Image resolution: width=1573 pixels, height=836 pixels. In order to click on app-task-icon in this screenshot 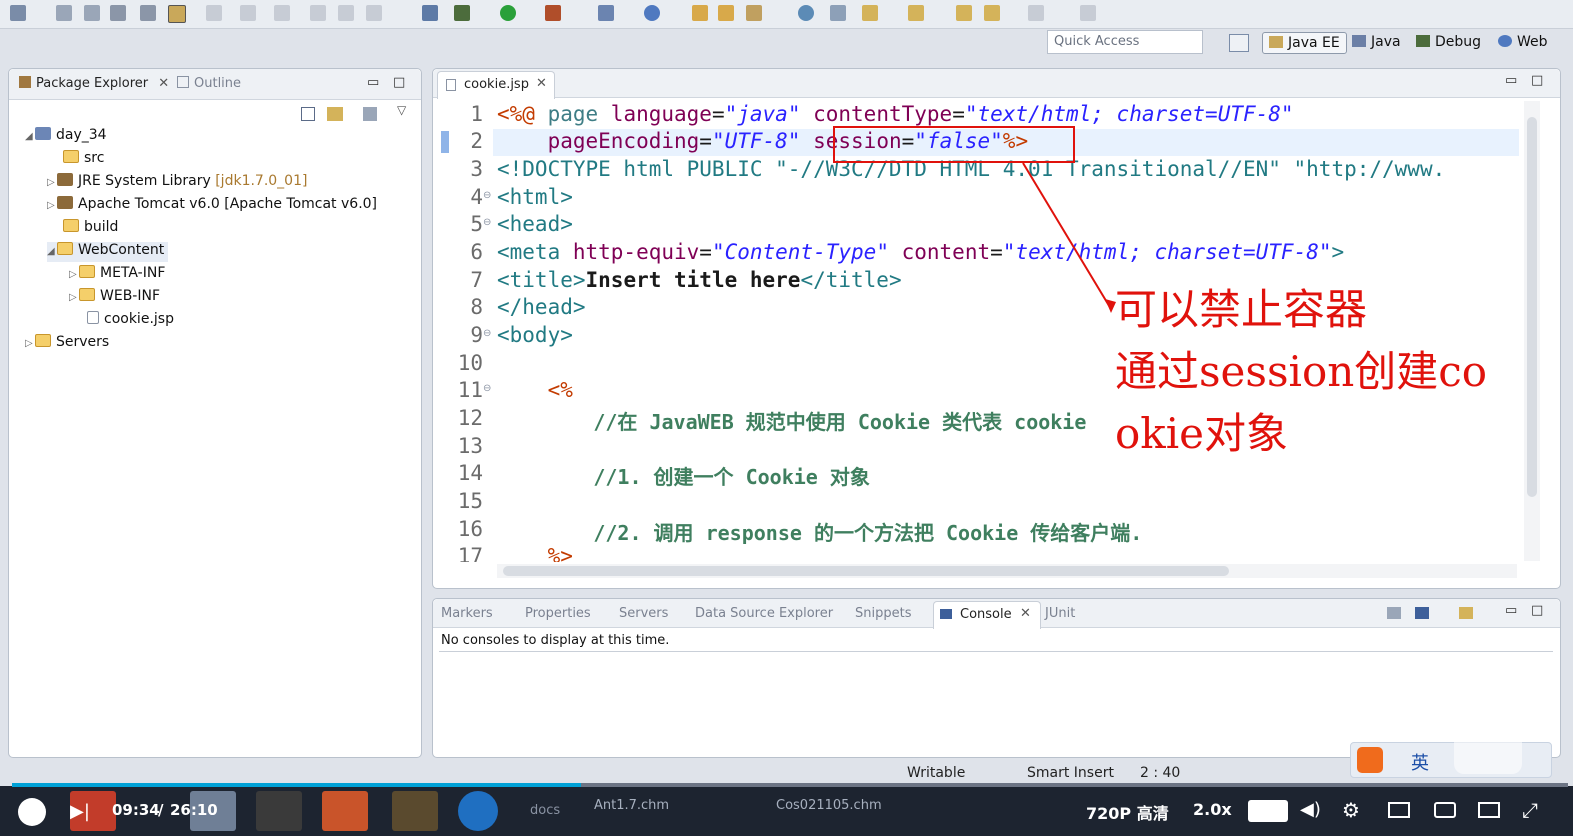, I will do `click(415, 811)`.